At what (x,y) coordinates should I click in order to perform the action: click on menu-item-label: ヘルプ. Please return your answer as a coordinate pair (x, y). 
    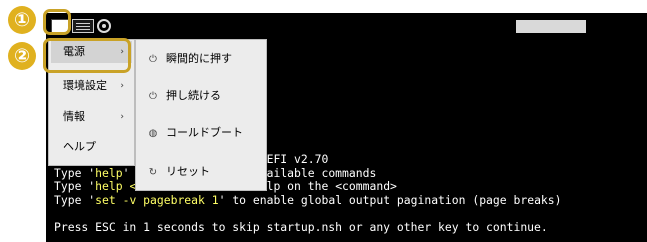
    Looking at the image, I should click on (79, 146).